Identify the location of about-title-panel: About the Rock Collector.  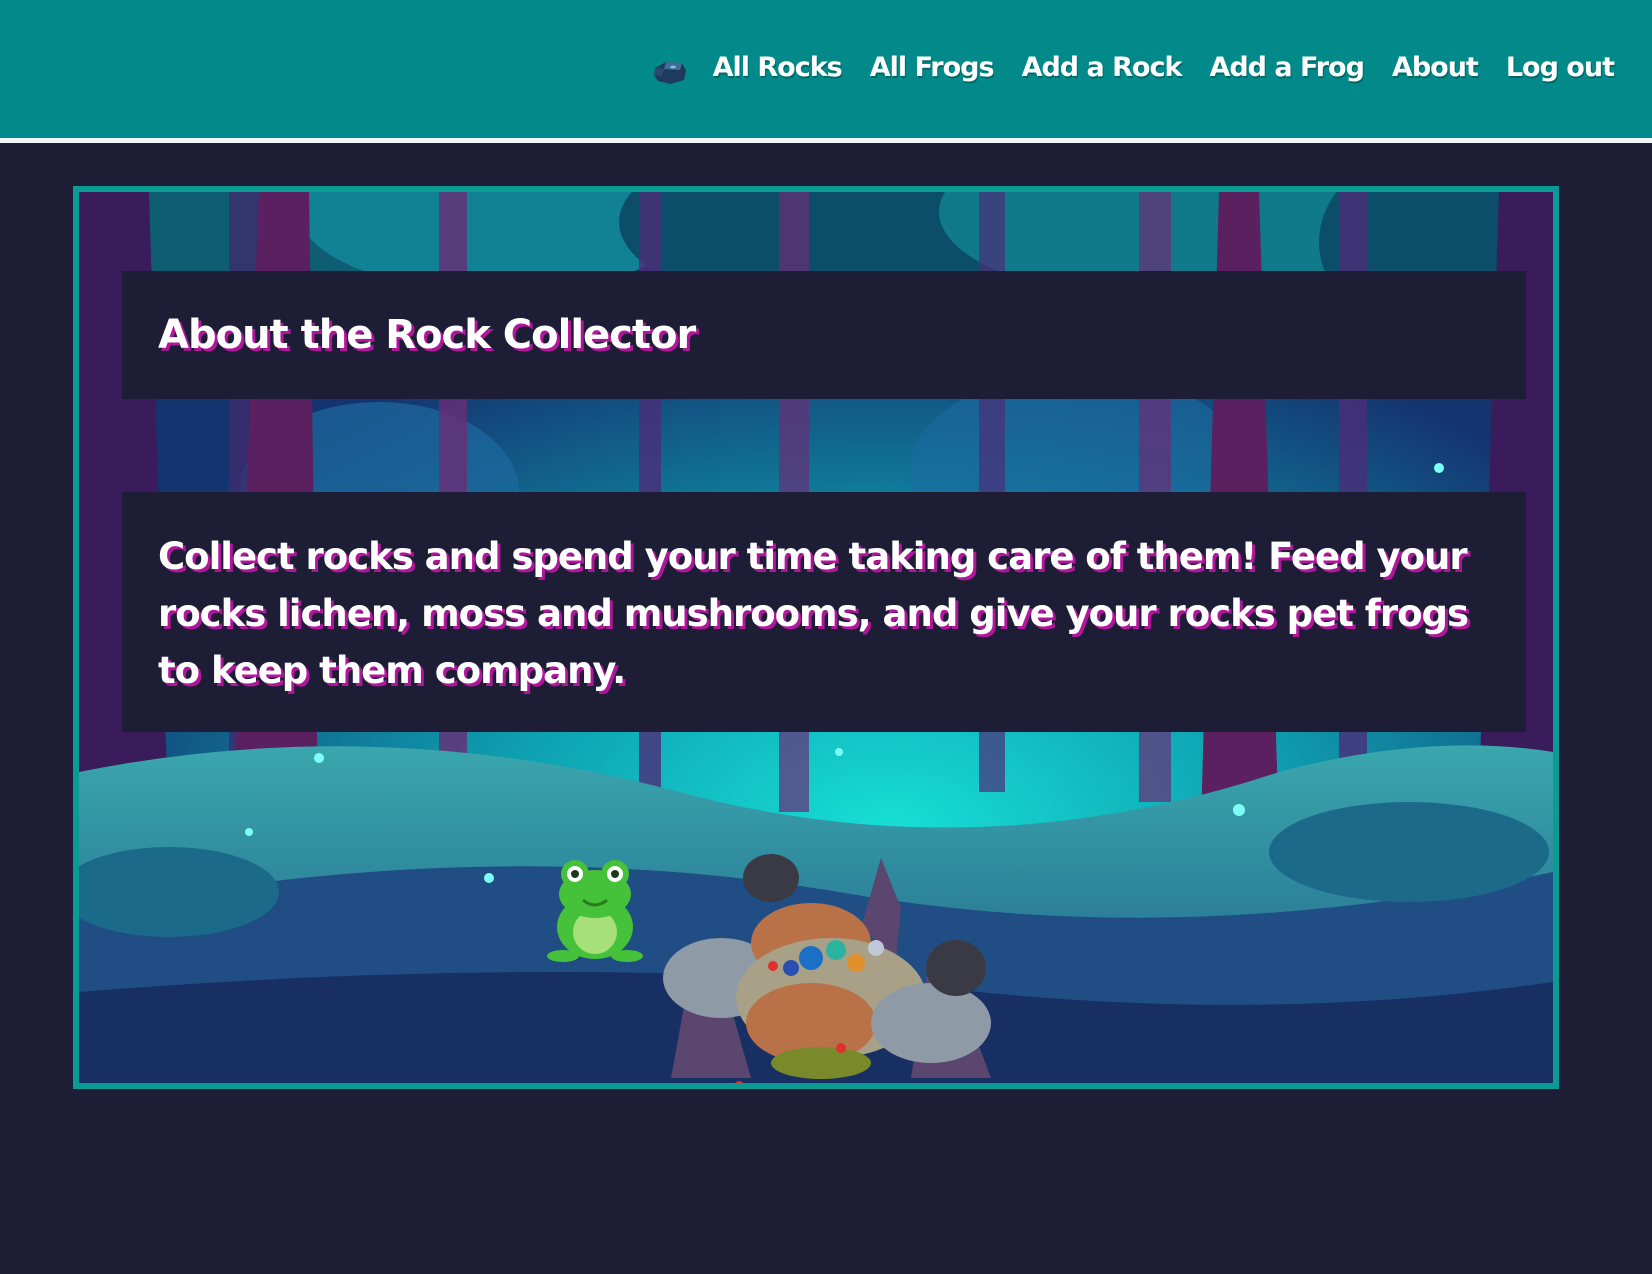
(824, 335).